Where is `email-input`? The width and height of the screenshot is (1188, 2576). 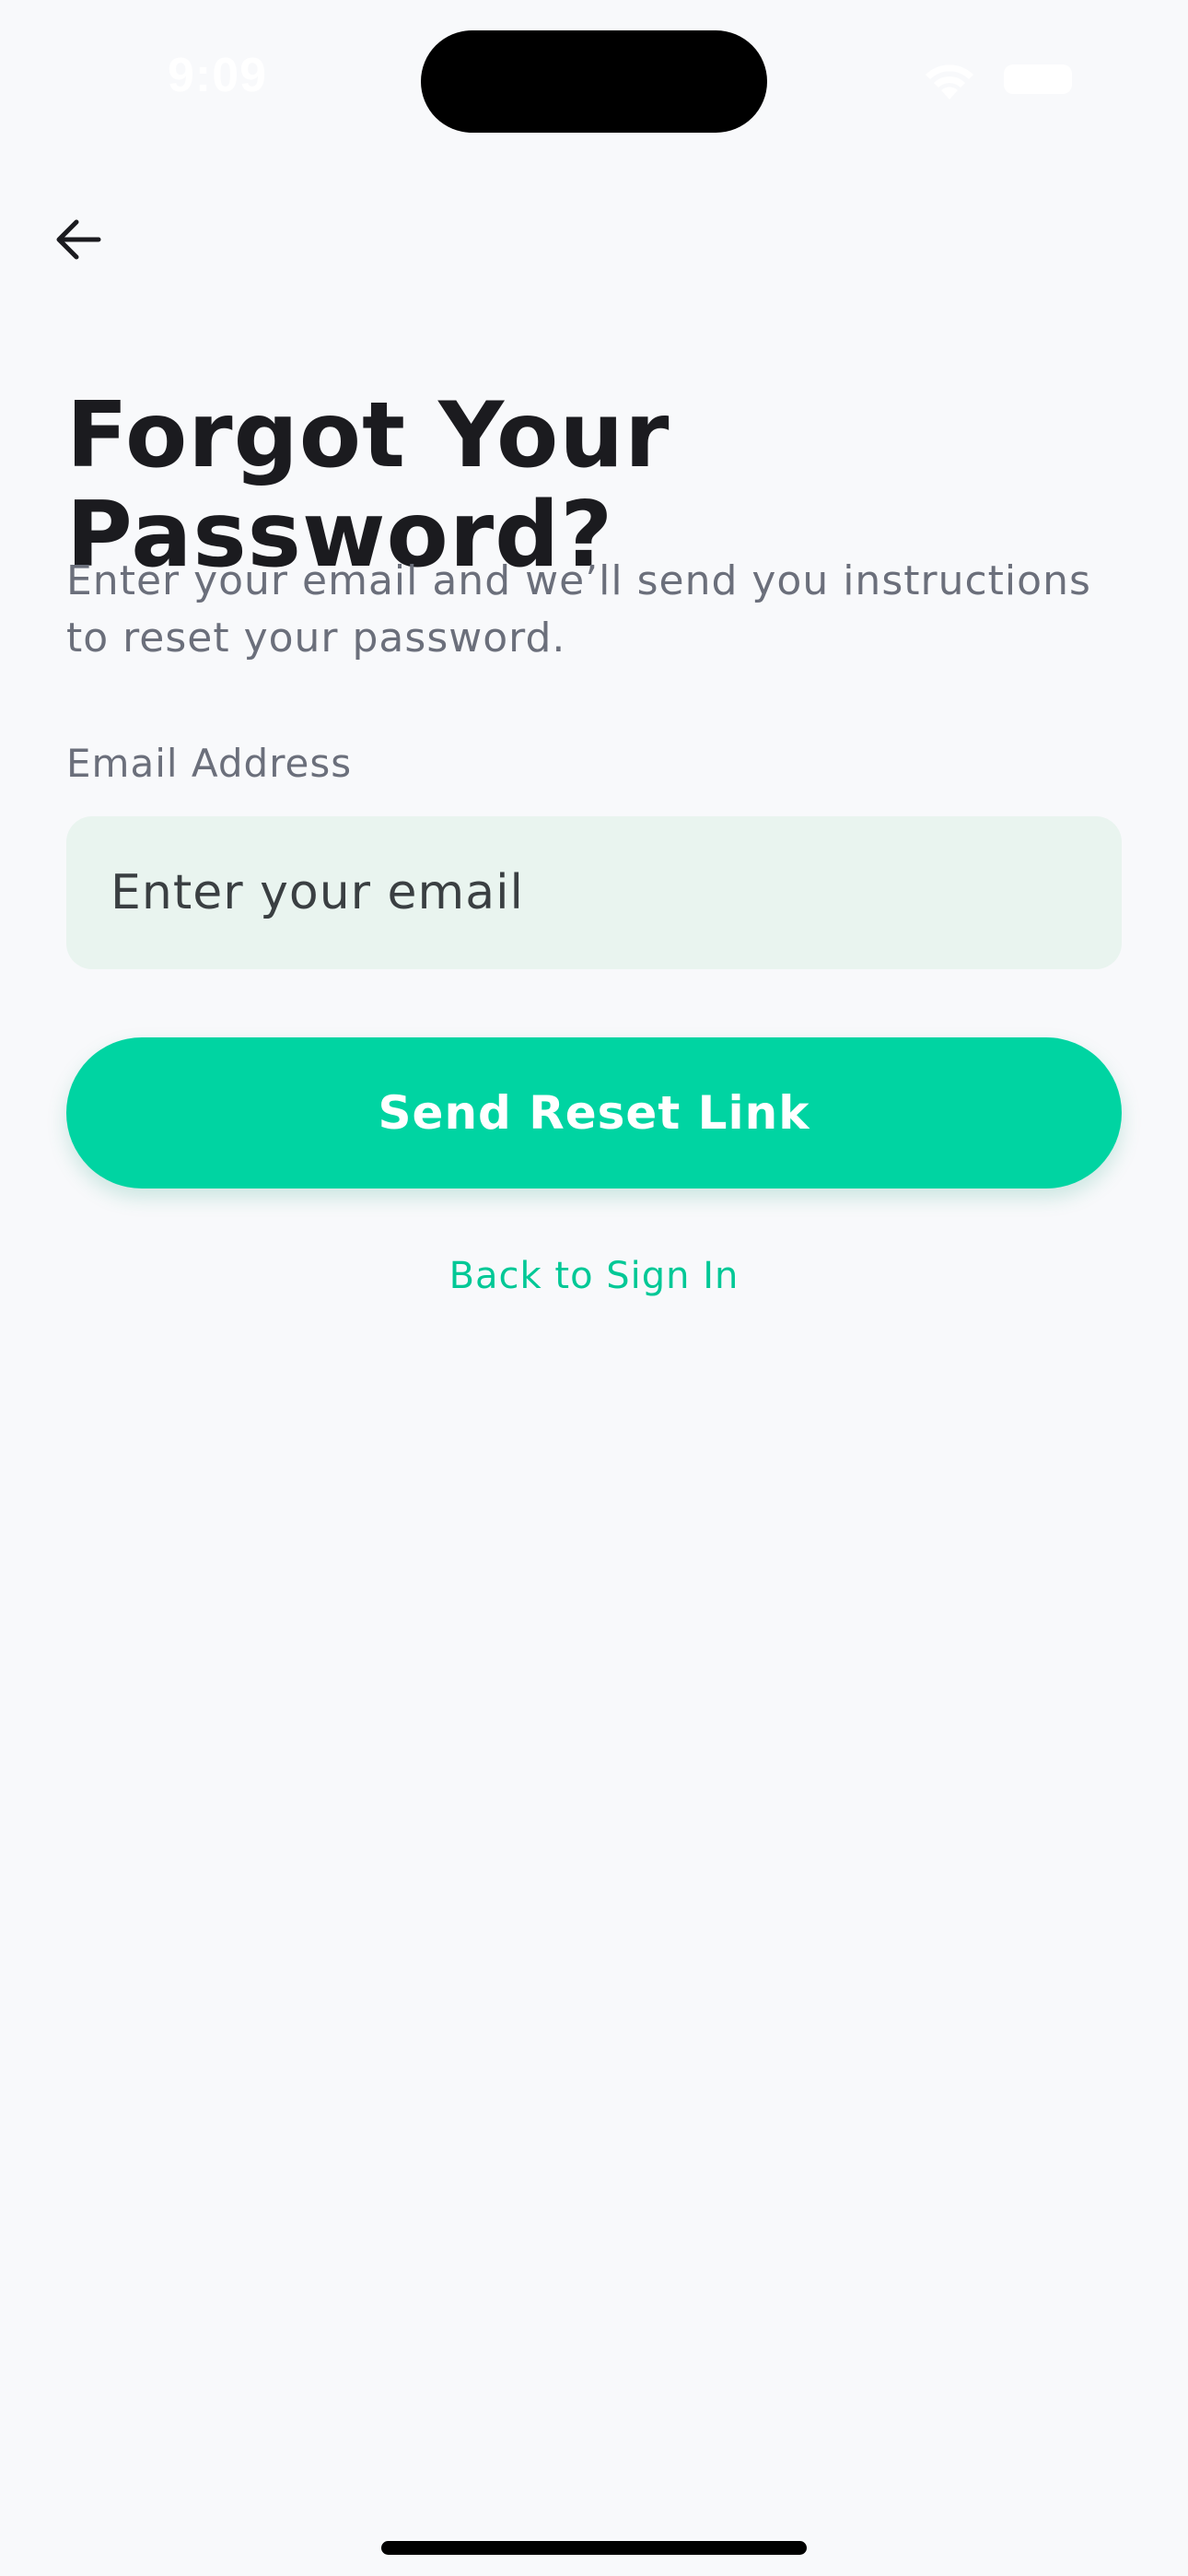 email-input is located at coordinates (594, 892).